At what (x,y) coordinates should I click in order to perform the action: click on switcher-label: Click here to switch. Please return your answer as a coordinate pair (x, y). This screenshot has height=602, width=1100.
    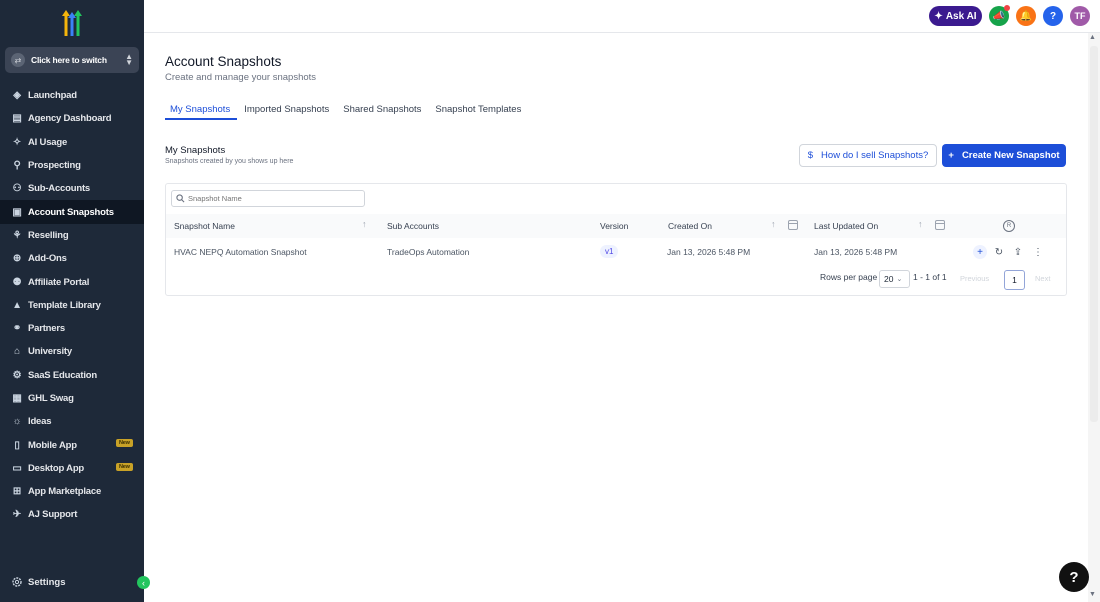
    Looking at the image, I should click on (69, 60).